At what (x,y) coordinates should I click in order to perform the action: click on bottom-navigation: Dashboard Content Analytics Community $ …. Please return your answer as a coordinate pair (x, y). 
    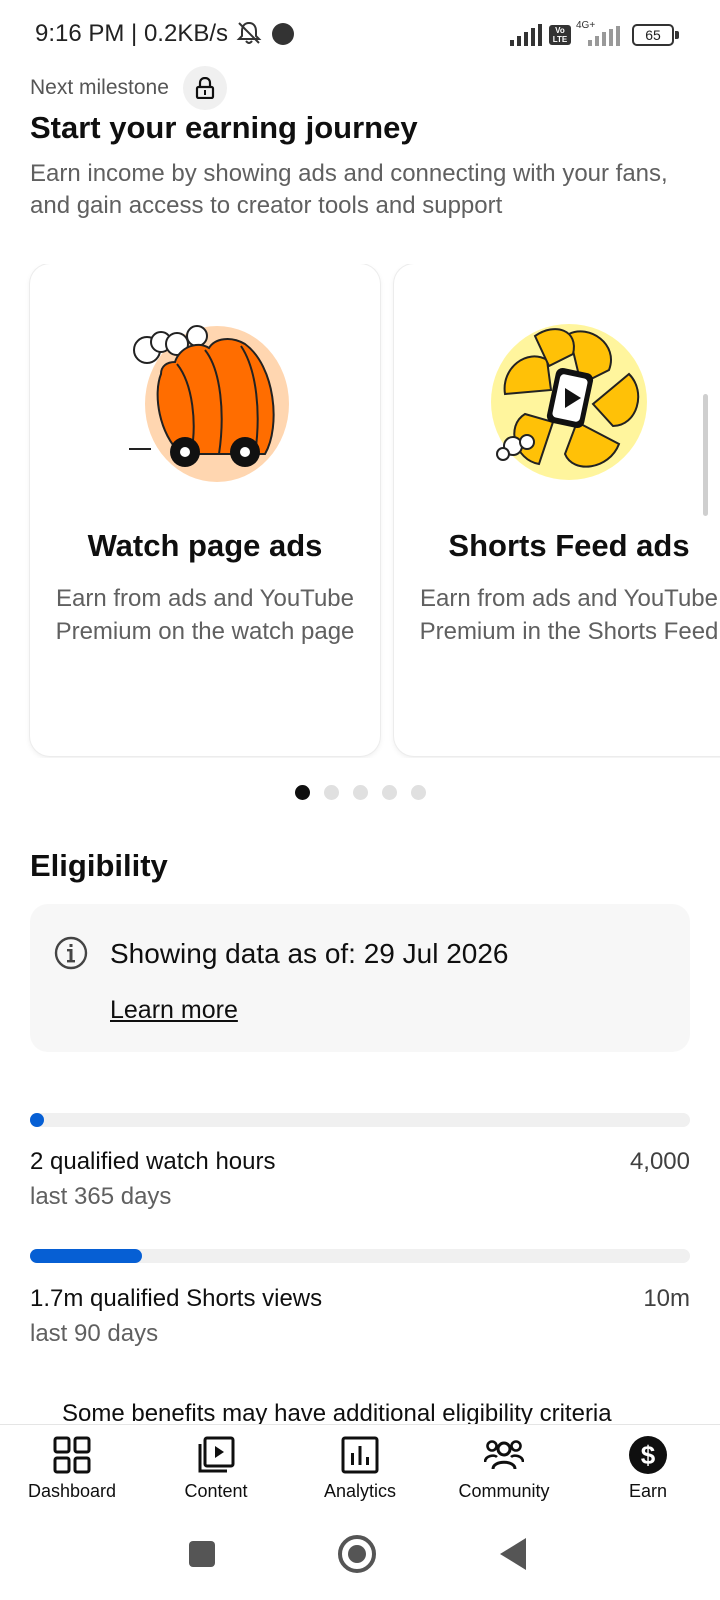
    Looking at the image, I should click on (360, 1469).